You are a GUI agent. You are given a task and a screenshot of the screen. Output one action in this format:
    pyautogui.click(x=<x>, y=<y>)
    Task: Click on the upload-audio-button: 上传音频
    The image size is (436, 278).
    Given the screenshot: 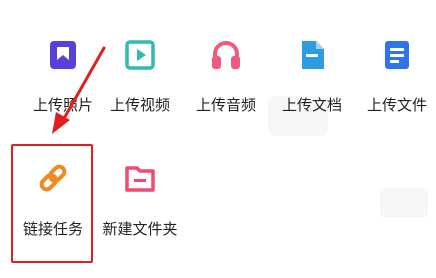 What is the action you would take?
    pyautogui.click(x=226, y=57)
    